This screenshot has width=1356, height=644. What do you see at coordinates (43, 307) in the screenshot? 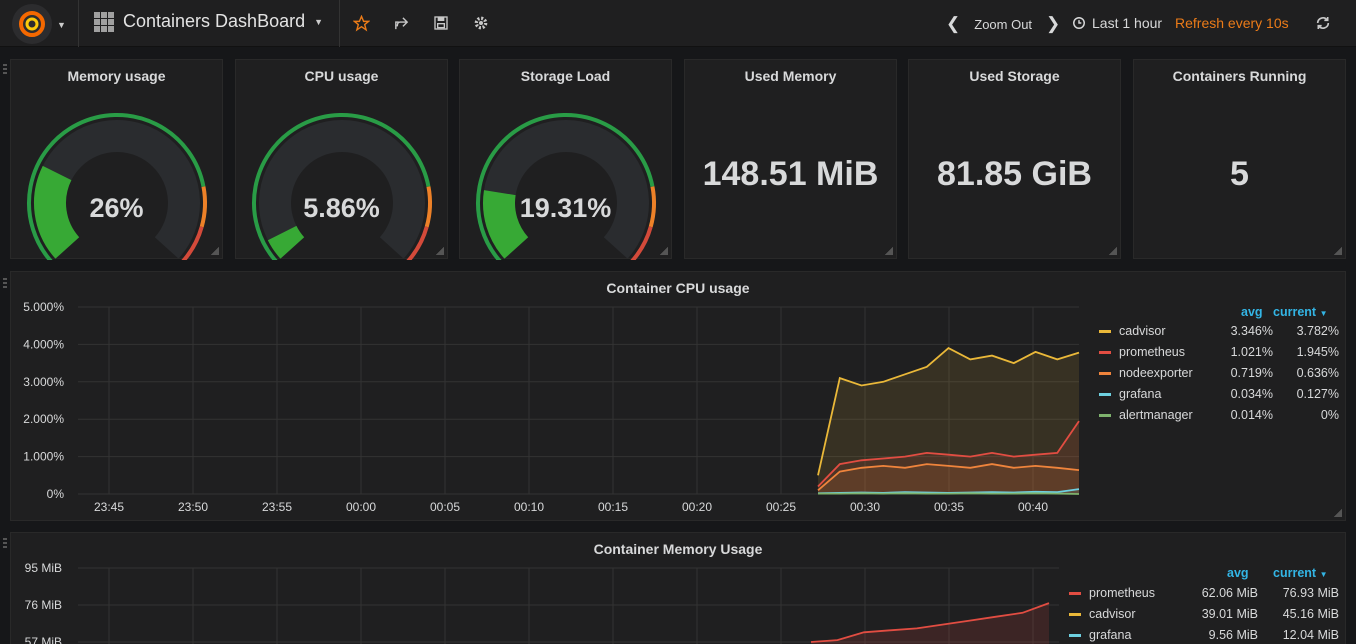
I see `y-tick-label: 5.000%` at bounding box center [43, 307].